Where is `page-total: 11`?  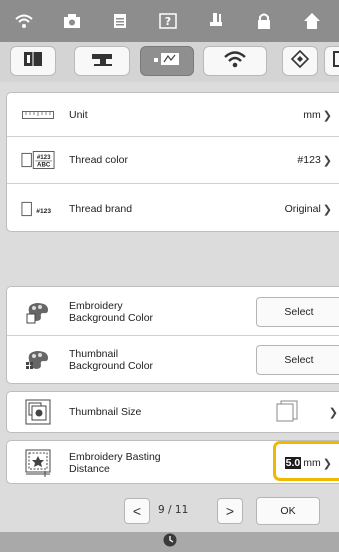 page-total: 11 is located at coordinates (181, 510).